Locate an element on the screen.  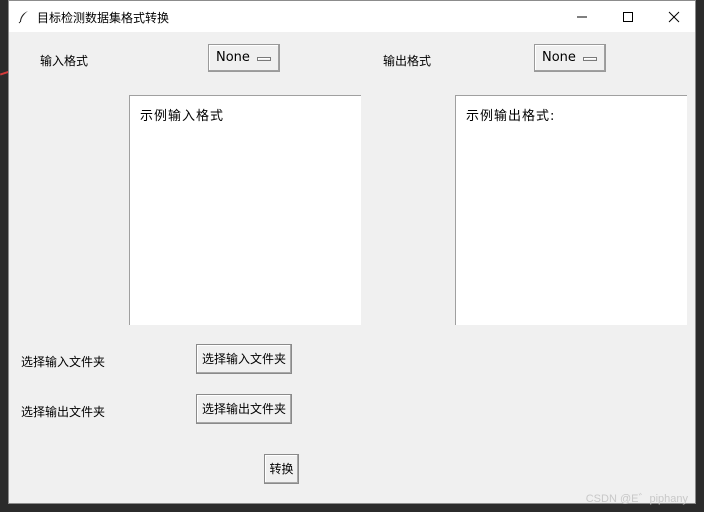
close-button is located at coordinates (674, 16).